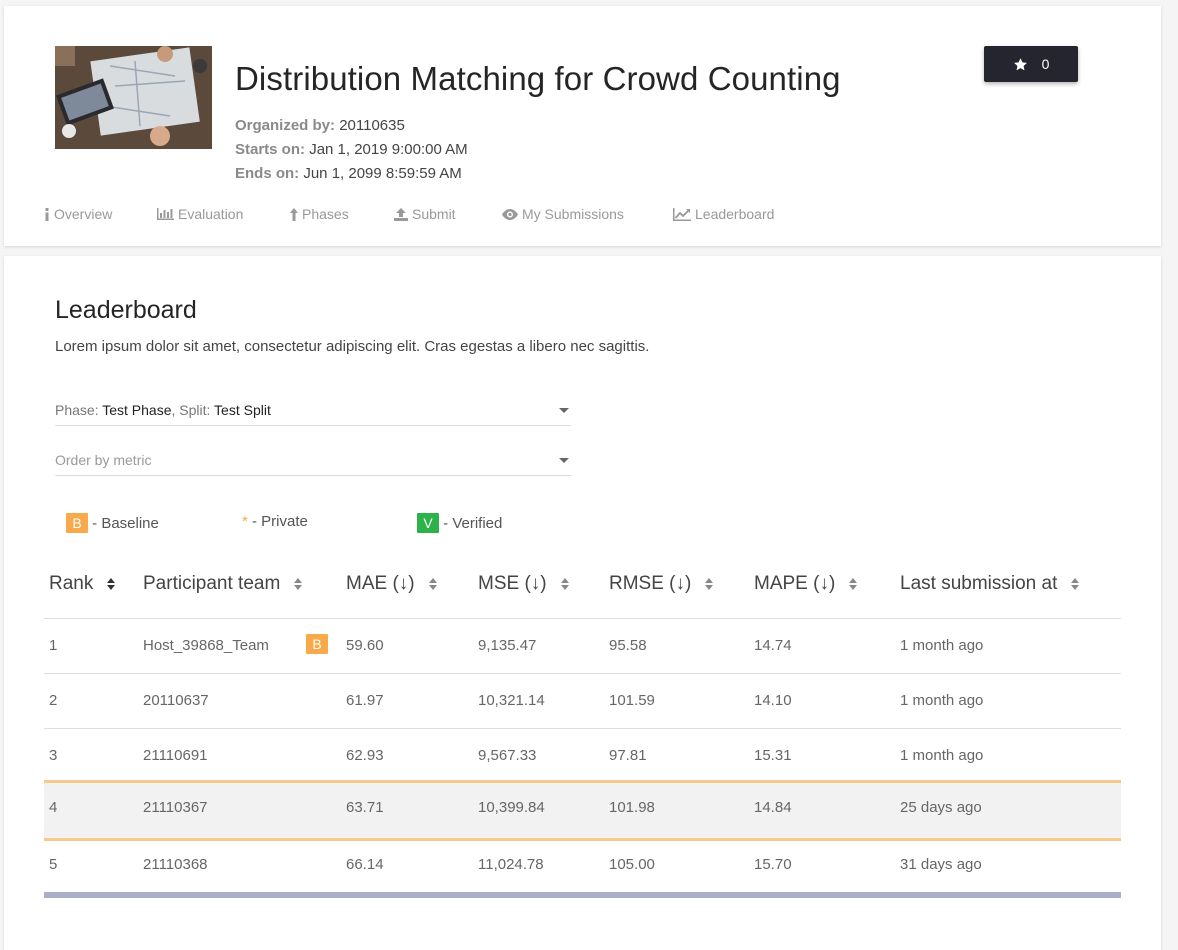 This screenshot has height=950, width=1178. I want to click on phase-split-value: Phase: Test Phase, Split: Test Split, so click(163, 410).